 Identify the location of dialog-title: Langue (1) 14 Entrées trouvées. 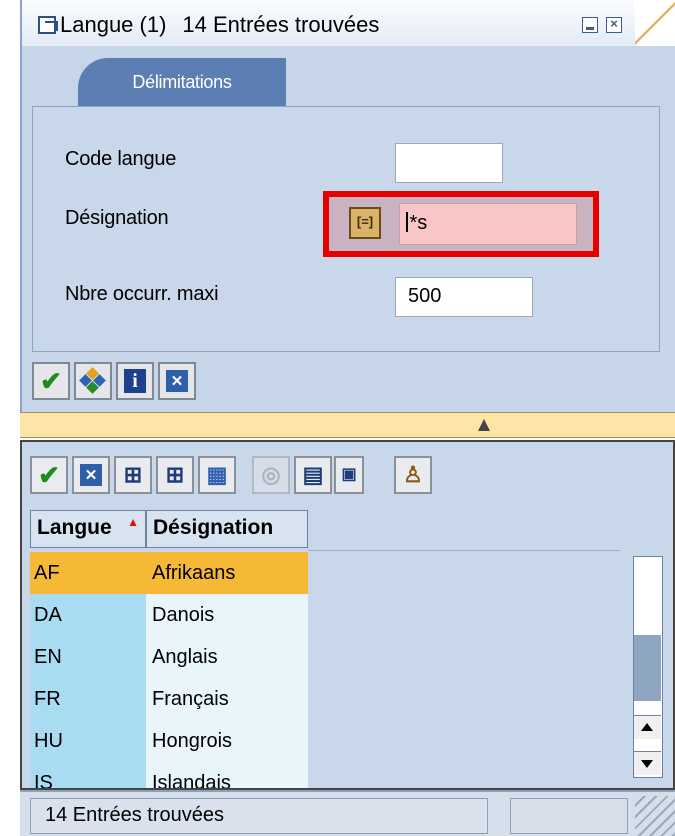
(219, 25).